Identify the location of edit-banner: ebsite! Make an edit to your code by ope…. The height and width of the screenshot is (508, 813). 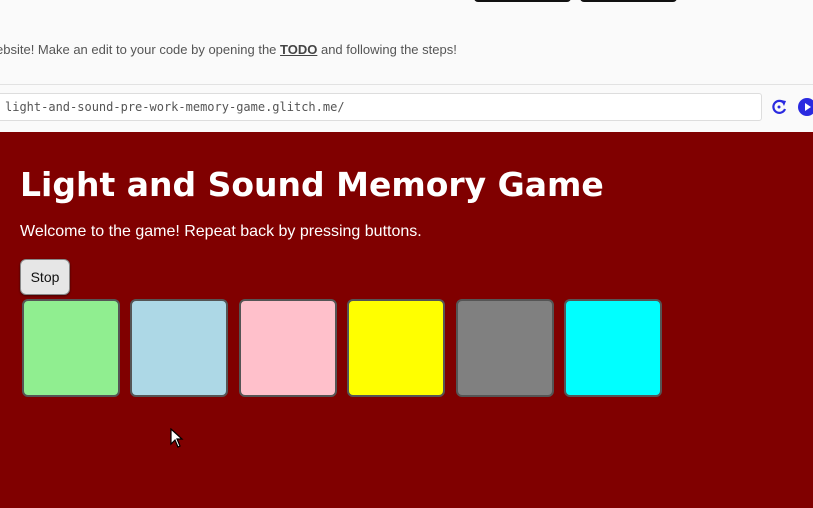
(228, 49).